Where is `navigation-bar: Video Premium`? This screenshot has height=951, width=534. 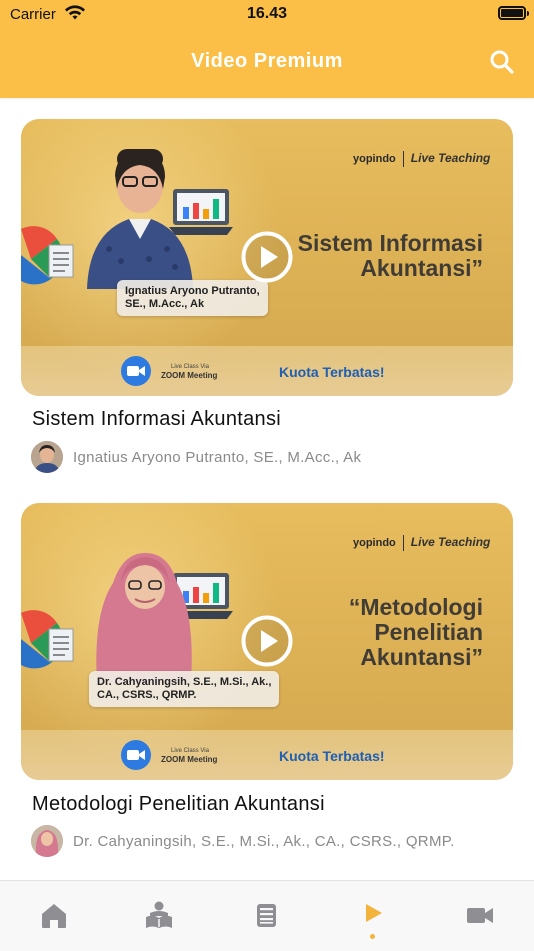 navigation-bar: Video Premium is located at coordinates (267, 64).